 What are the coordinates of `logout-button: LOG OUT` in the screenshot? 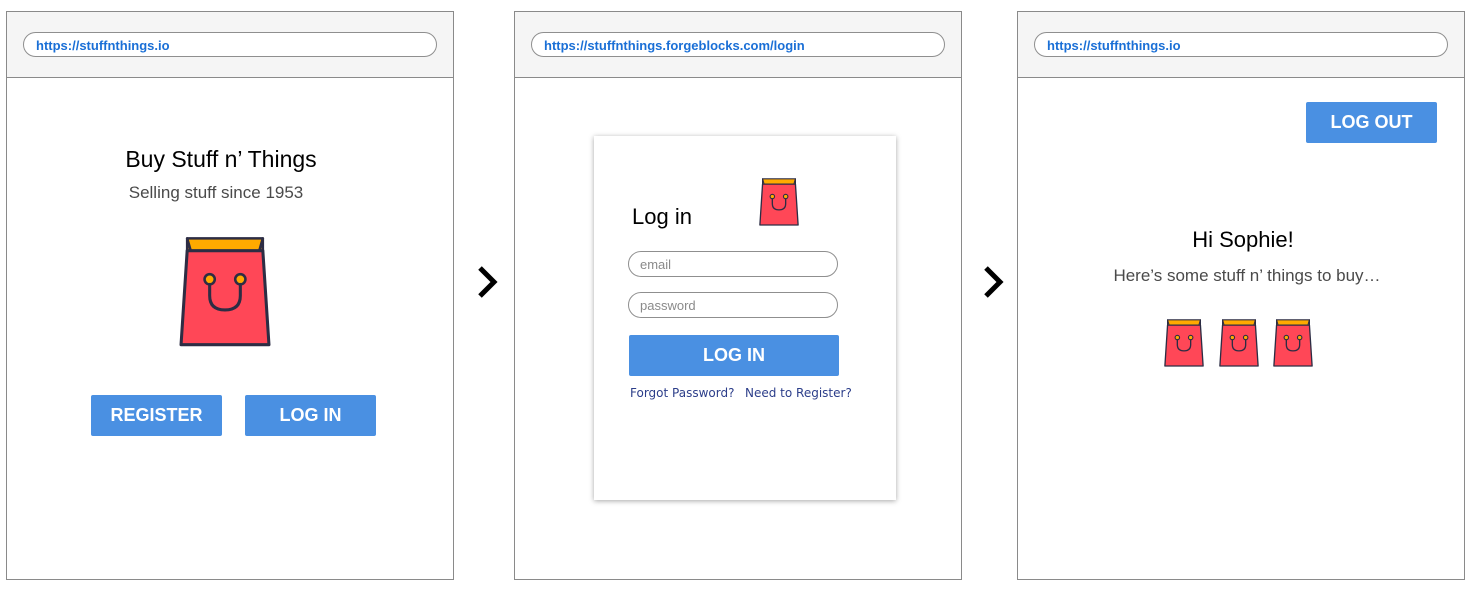 It's located at (1371, 122).